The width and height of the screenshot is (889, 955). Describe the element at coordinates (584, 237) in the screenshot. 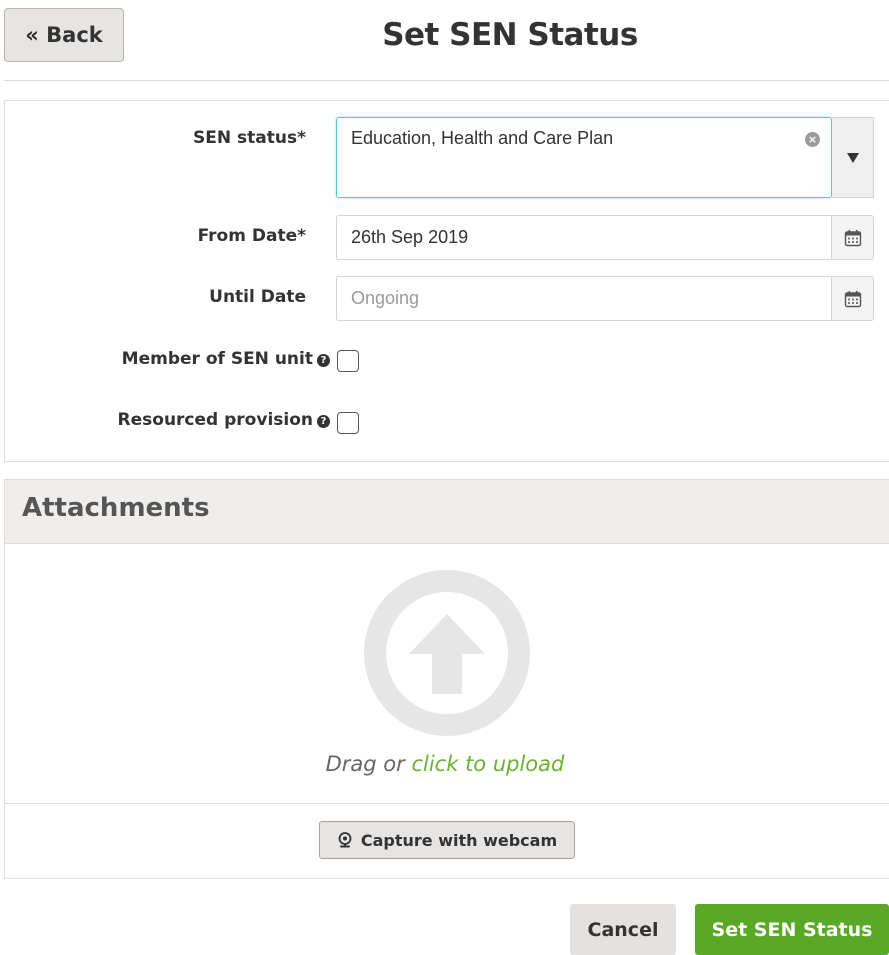

I see `from-date-input: 26th Sep 2019` at that location.